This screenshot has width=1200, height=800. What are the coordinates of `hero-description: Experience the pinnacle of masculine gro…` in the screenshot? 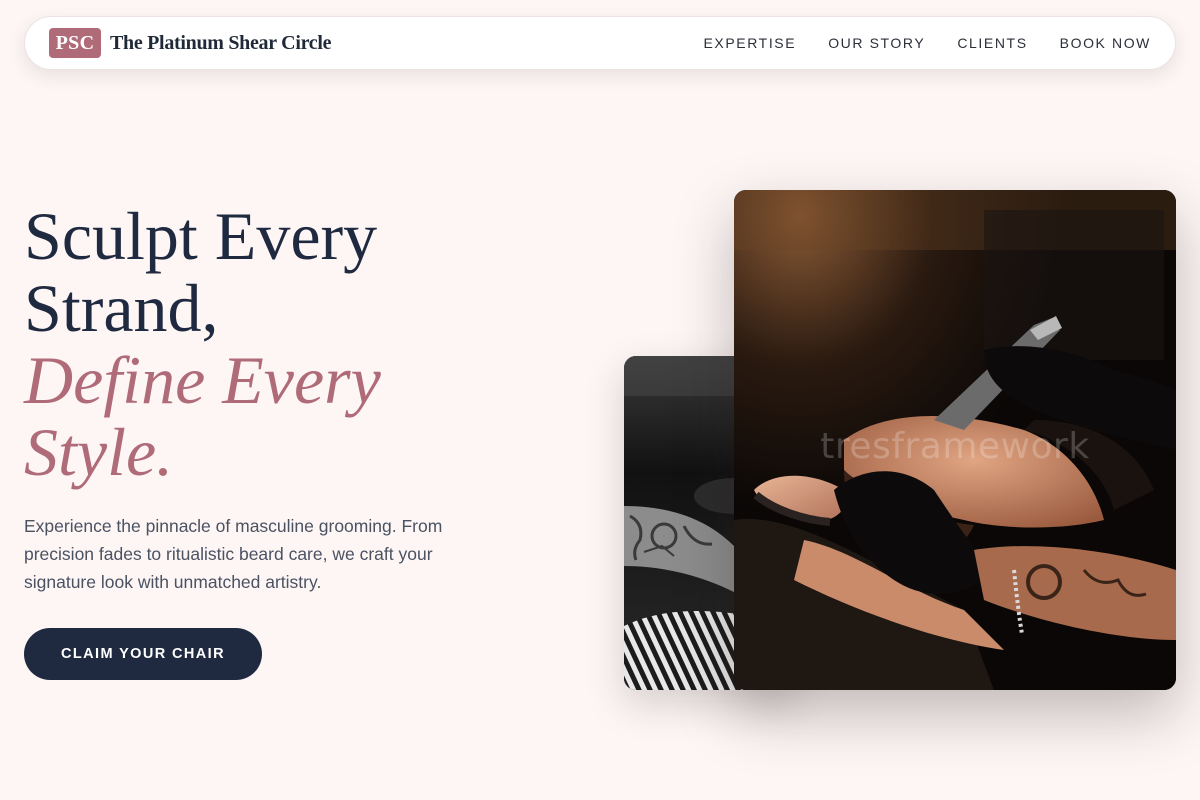 It's located at (233, 554).